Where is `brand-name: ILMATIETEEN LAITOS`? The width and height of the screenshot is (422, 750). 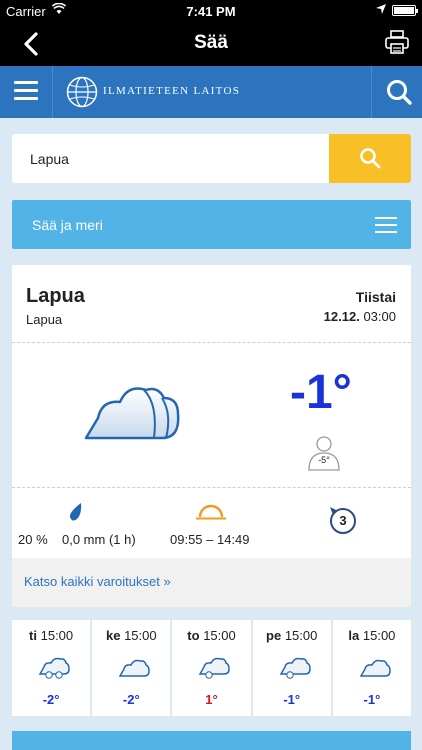 brand-name: ILMATIETEEN LAITOS is located at coordinates (171, 91).